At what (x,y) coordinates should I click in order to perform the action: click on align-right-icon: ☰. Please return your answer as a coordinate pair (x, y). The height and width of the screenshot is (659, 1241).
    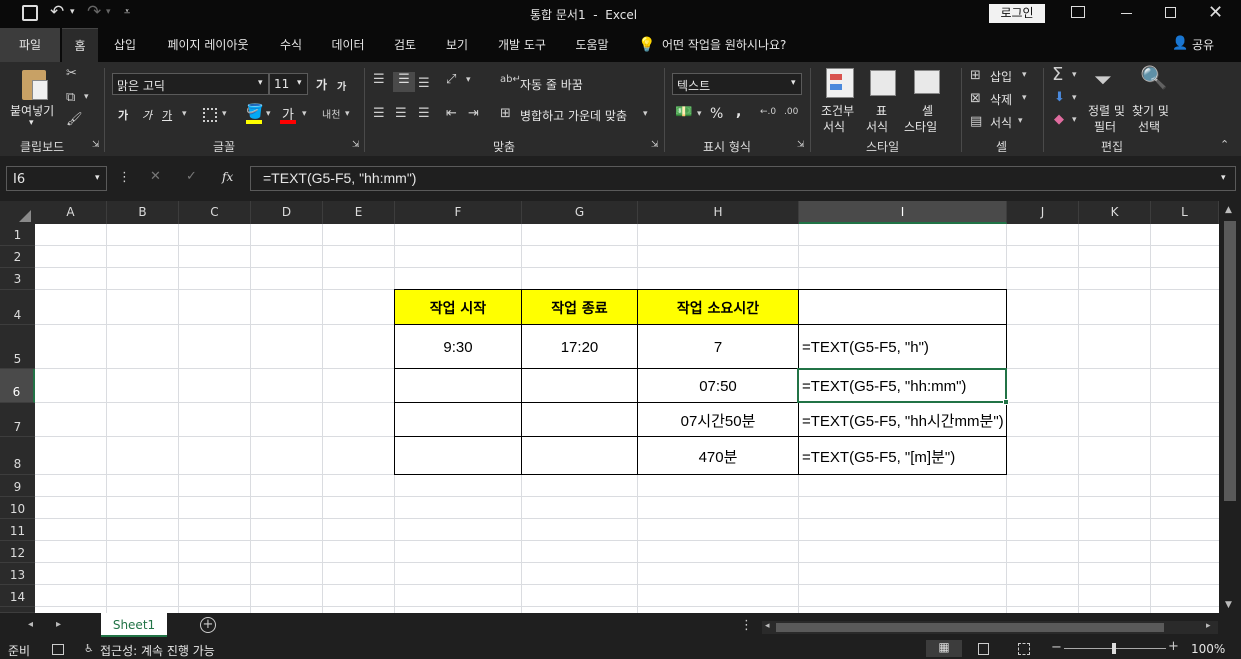
    Looking at the image, I should click on (424, 113).